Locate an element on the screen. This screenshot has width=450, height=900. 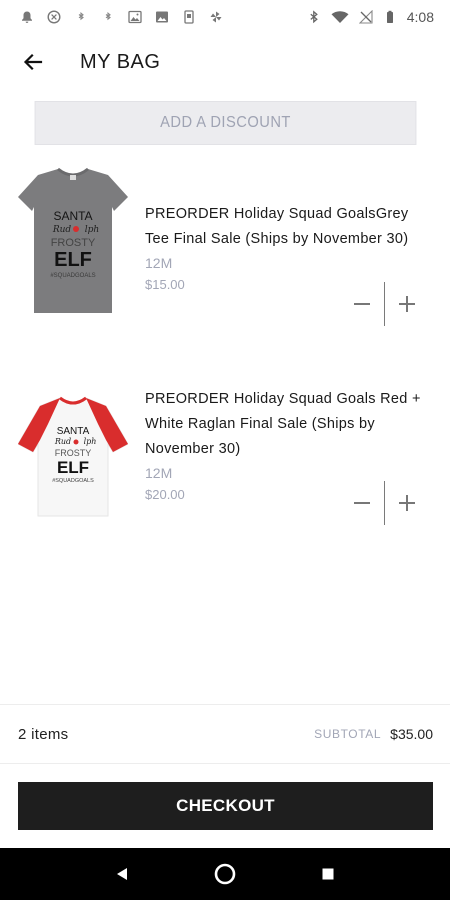
status-right: 4:08 is located at coordinates (370, 17).